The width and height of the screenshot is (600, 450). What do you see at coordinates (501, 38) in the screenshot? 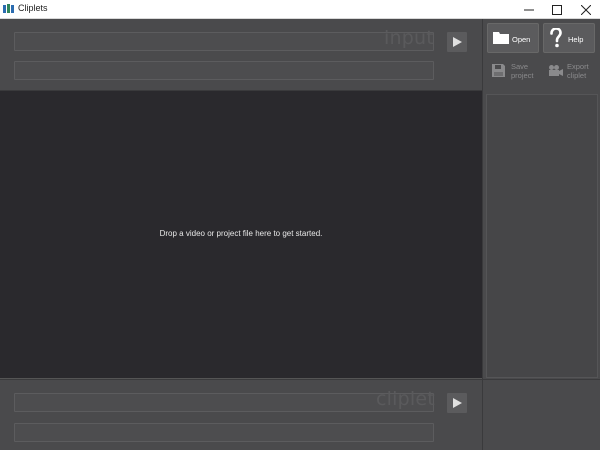
I see `folder-icon` at bounding box center [501, 38].